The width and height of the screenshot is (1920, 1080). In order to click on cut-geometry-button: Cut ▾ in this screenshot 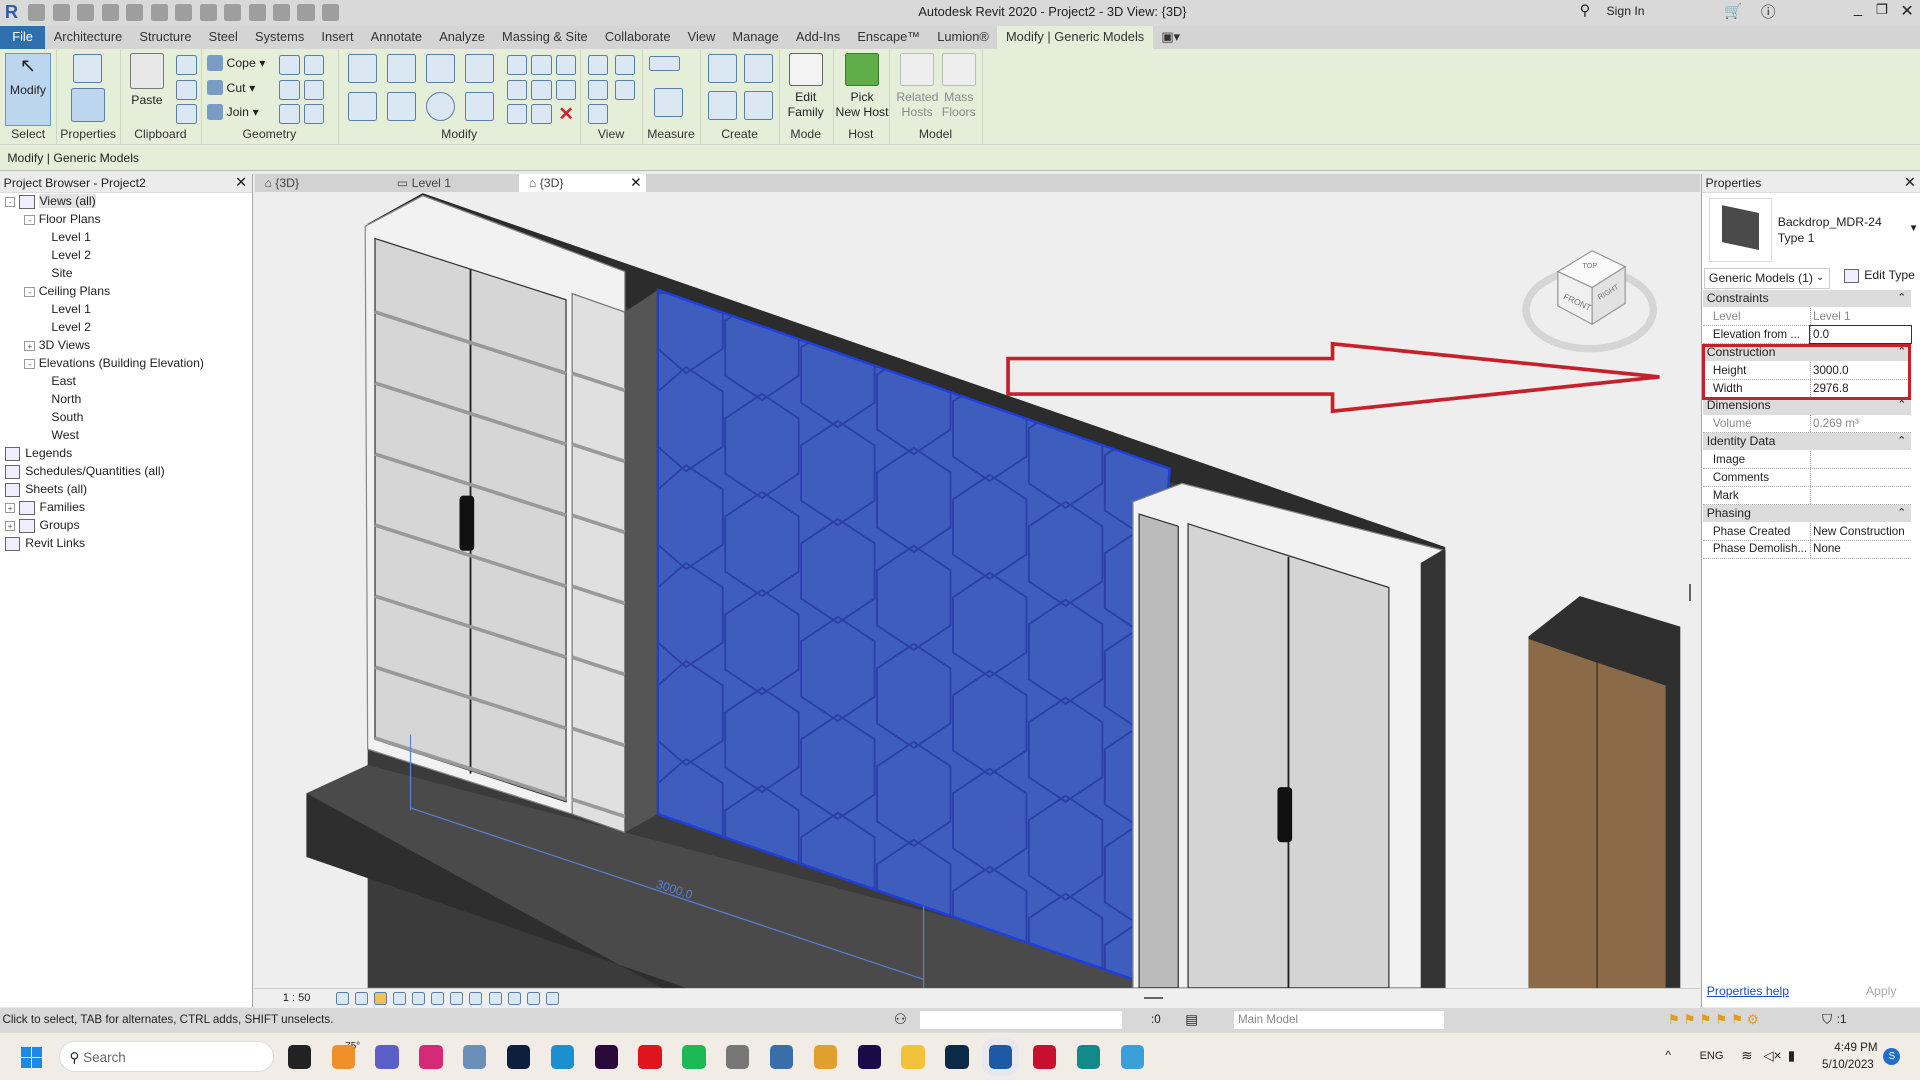, I will do `click(230, 87)`.